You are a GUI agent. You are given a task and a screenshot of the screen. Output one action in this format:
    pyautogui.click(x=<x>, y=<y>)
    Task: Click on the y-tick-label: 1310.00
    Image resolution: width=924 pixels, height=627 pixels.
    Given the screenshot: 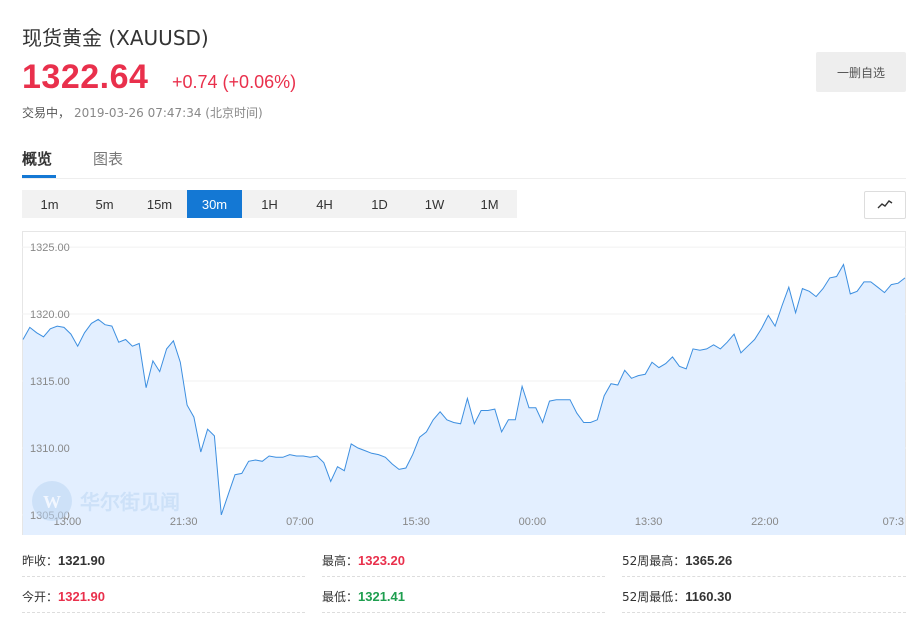 What is the action you would take?
    pyautogui.click(x=50, y=449)
    